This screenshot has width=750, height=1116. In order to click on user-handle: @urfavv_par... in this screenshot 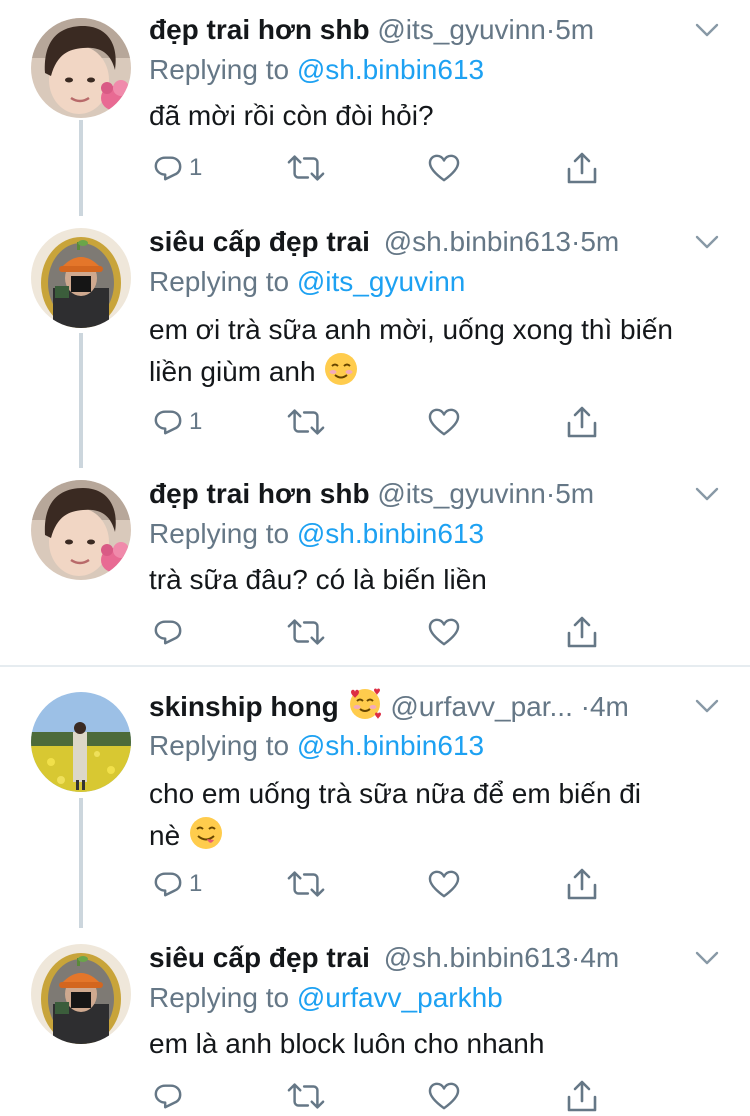, I will do `click(481, 706)`.